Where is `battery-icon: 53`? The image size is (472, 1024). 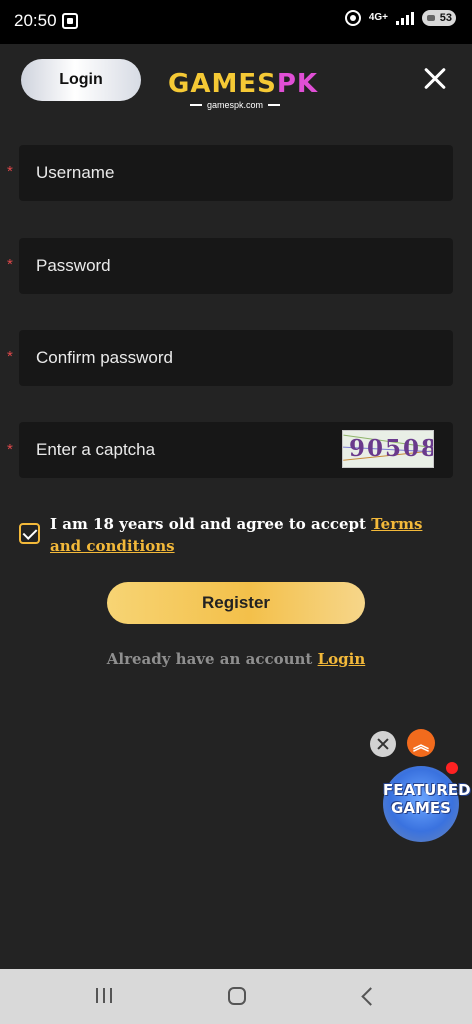
battery-icon: 53 is located at coordinates (439, 18).